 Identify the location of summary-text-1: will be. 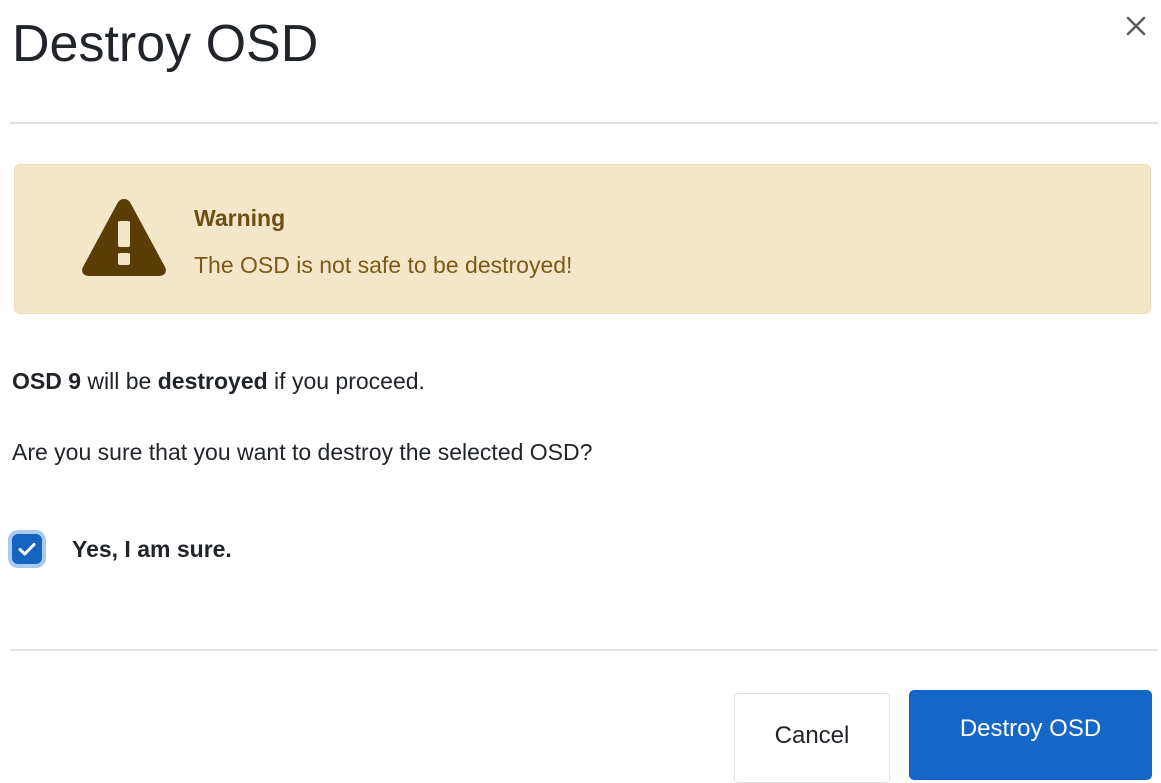
(119, 381).